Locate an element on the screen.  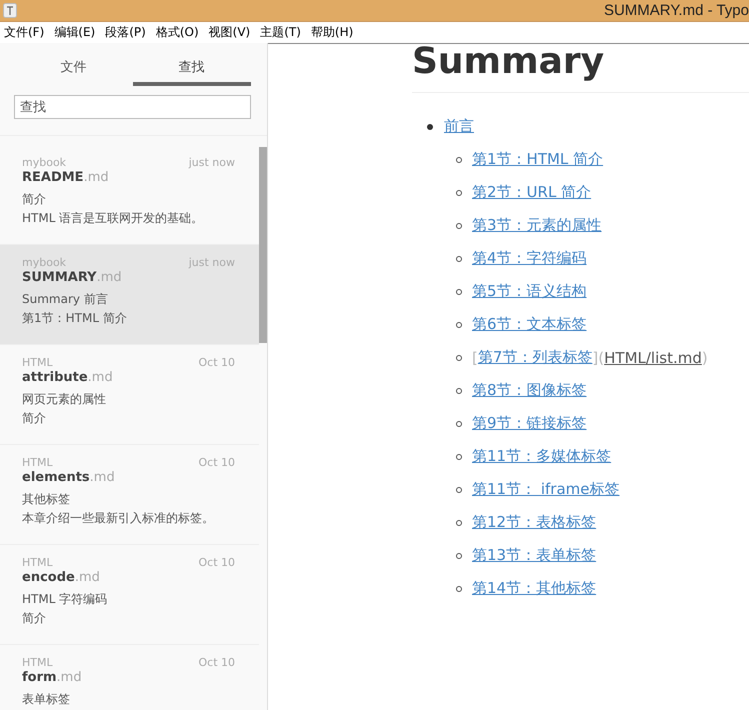
menu-item: 视图(V) is located at coordinates (229, 32).